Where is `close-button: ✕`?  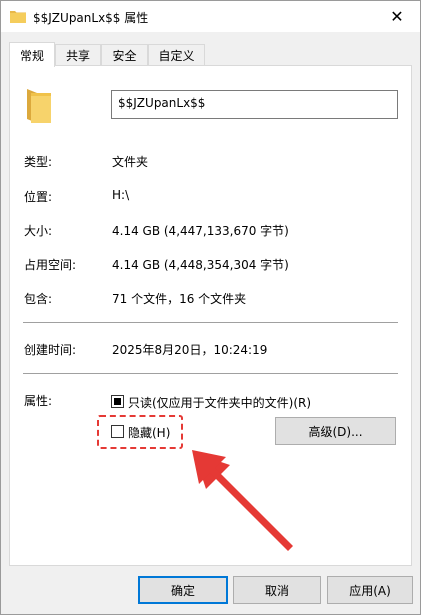
close-button: ✕ is located at coordinates (397, 16).